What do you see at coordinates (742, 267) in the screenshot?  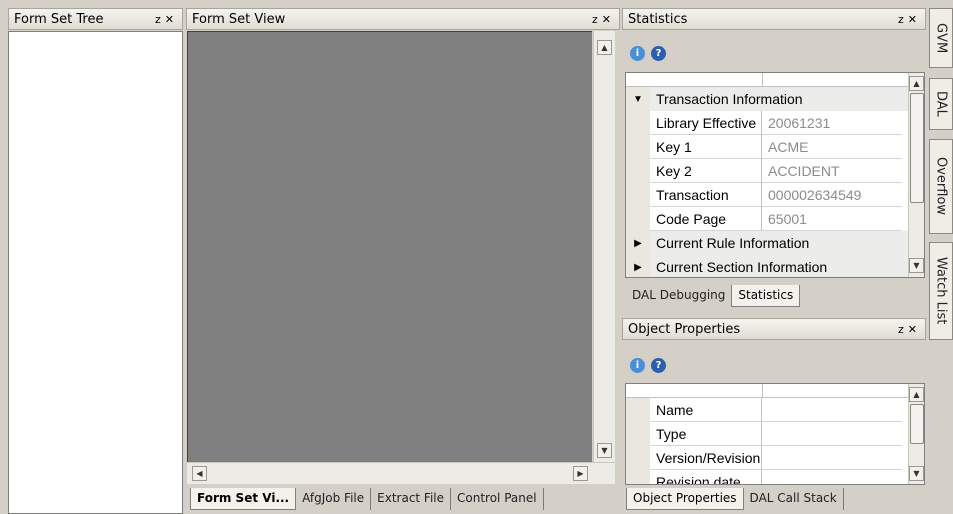 I see `category-label: Current Section Information` at bounding box center [742, 267].